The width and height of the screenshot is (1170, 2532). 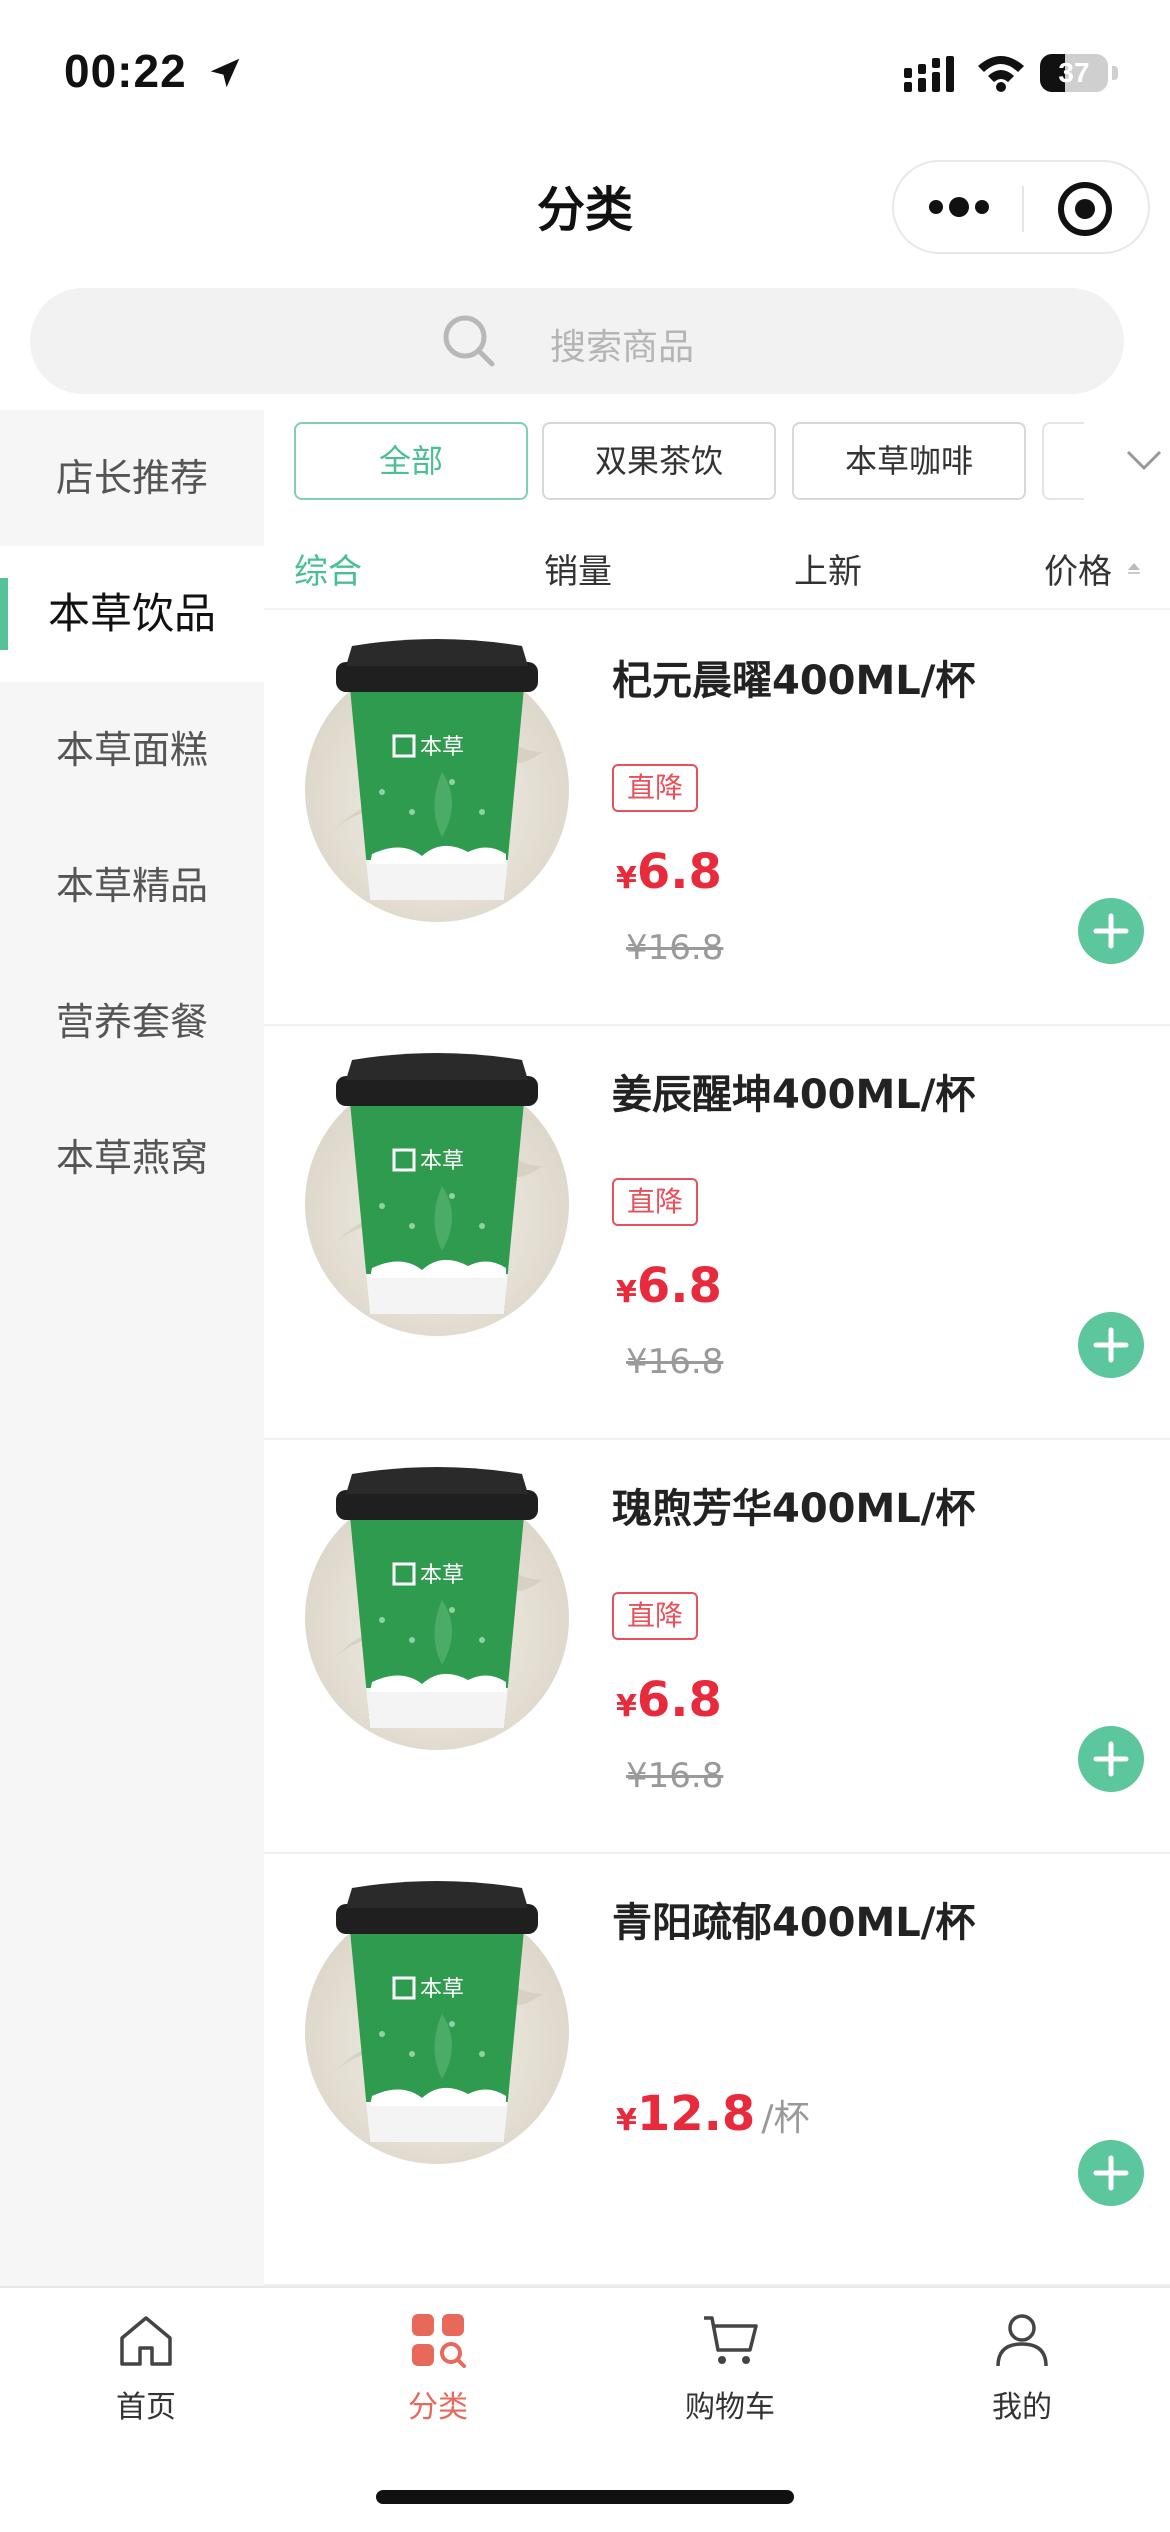 I want to click on expand-filters-button, so click(x=1127, y=460).